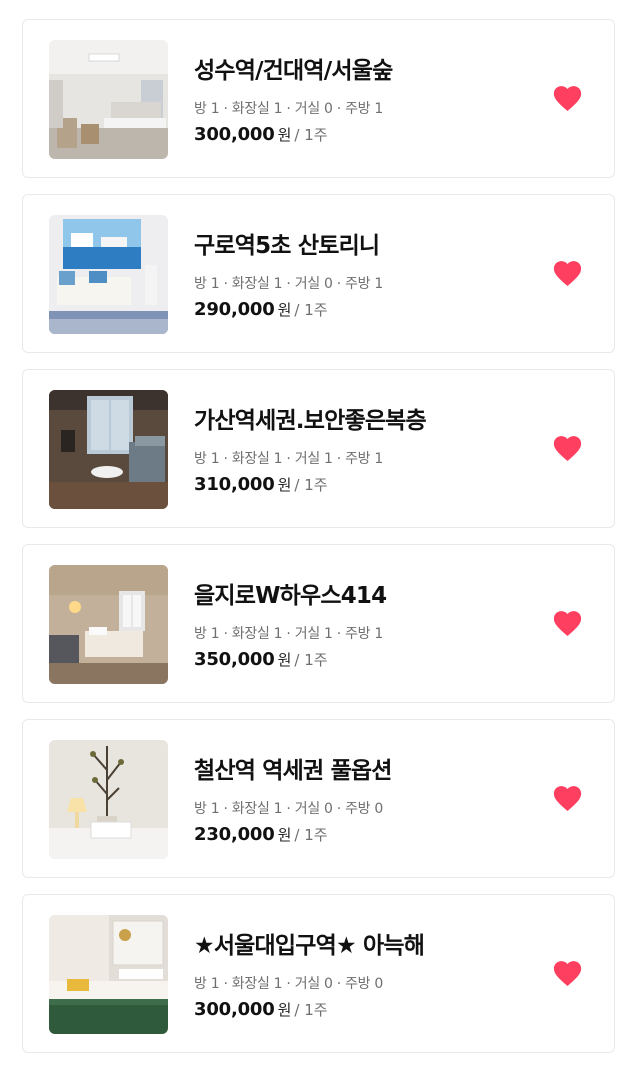  What do you see at coordinates (234, 659) in the screenshot?
I see `listing-price: 350,000` at bounding box center [234, 659].